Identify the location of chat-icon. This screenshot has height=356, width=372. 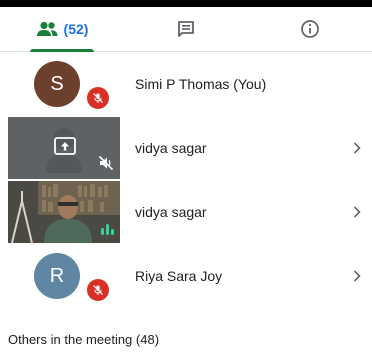
(186, 29).